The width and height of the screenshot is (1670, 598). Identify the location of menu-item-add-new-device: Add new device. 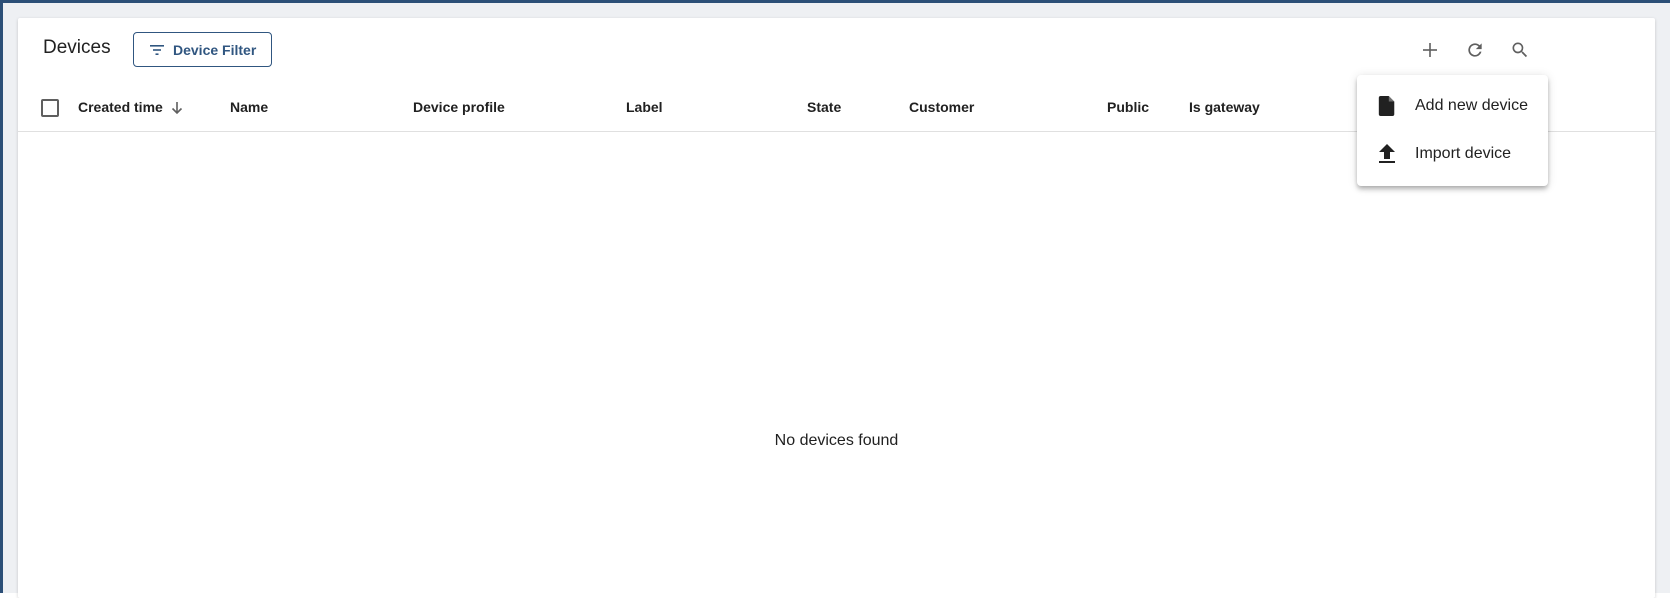
(1452, 106).